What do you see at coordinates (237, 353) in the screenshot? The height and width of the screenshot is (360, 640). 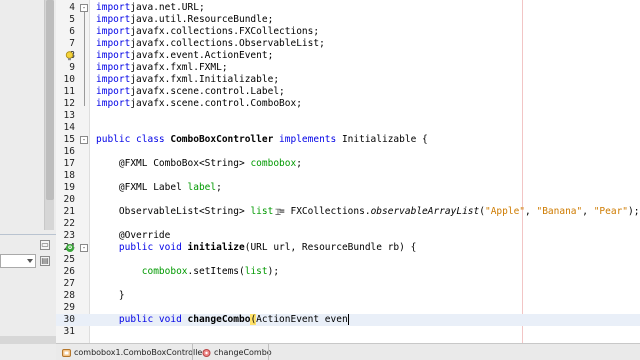 I see `breadcrumb-method: changeCombo` at bounding box center [237, 353].